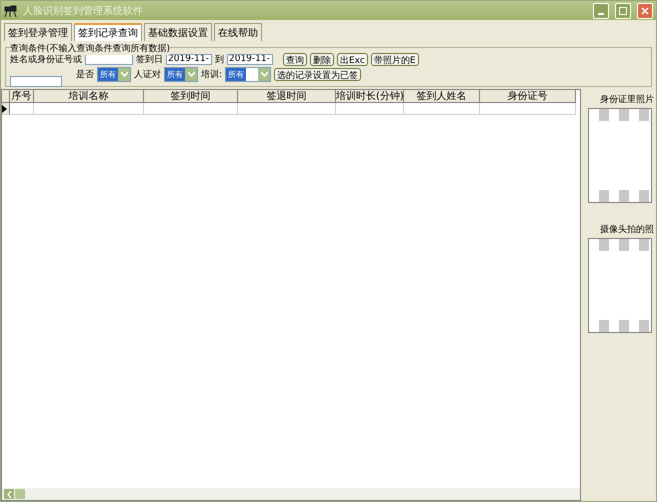  What do you see at coordinates (108, 32) in the screenshot?
I see `tab: 签到记录查询` at bounding box center [108, 32].